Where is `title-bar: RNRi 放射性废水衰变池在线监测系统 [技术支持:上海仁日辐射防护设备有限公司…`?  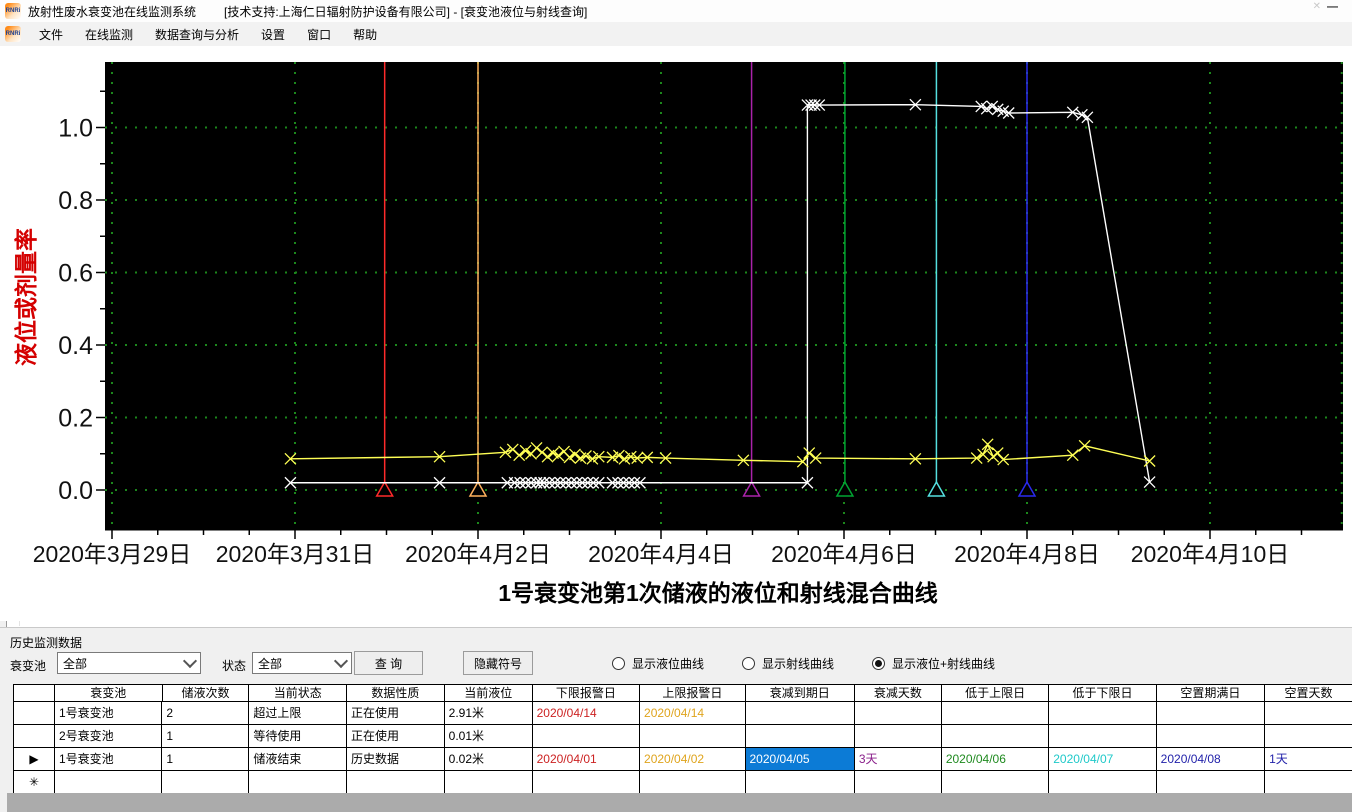 title-bar: RNRi 放射性废水衰变池在线监测系统 [技术支持:上海仁日辐射防护设备有限公司… is located at coordinates (676, 11).